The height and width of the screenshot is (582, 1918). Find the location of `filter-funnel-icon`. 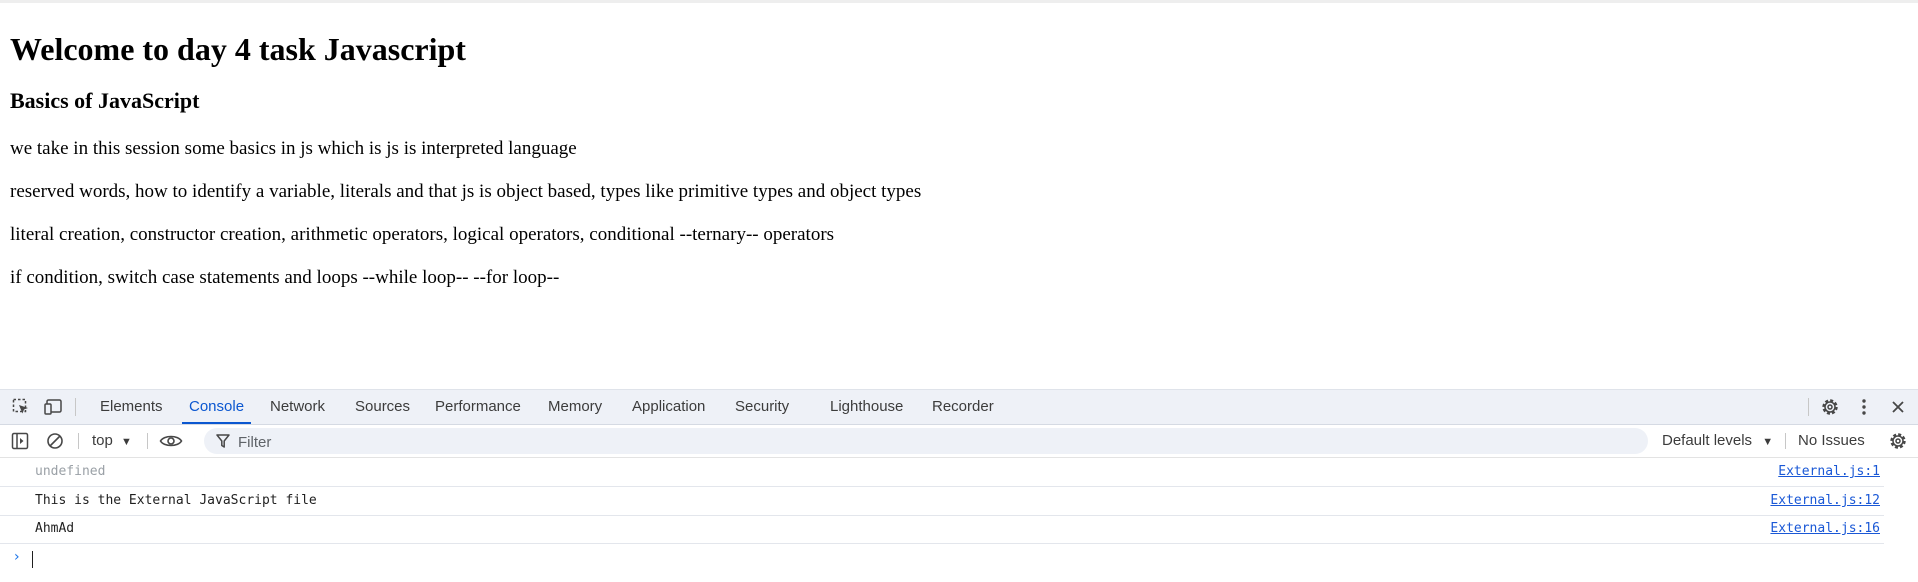

filter-funnel-icon is located at coordinates (223, 443).